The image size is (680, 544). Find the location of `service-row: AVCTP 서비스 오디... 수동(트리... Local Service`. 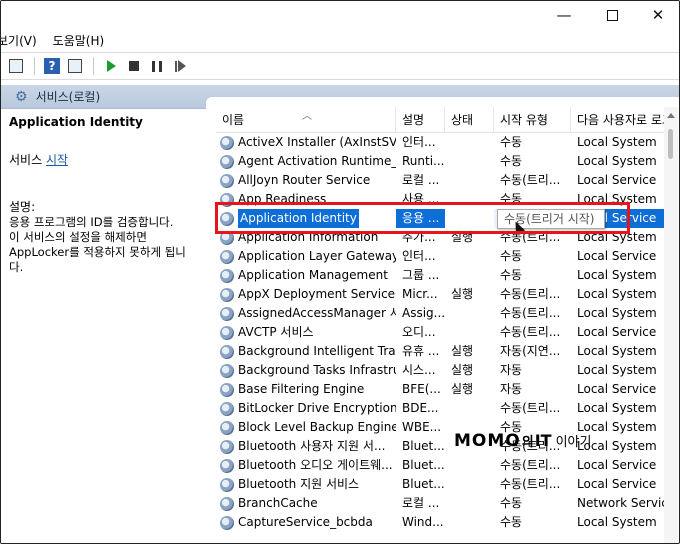

service-row: AVCTP 서비스 오디... 수동(트리... Local Service is located at coordinates (440, 332).